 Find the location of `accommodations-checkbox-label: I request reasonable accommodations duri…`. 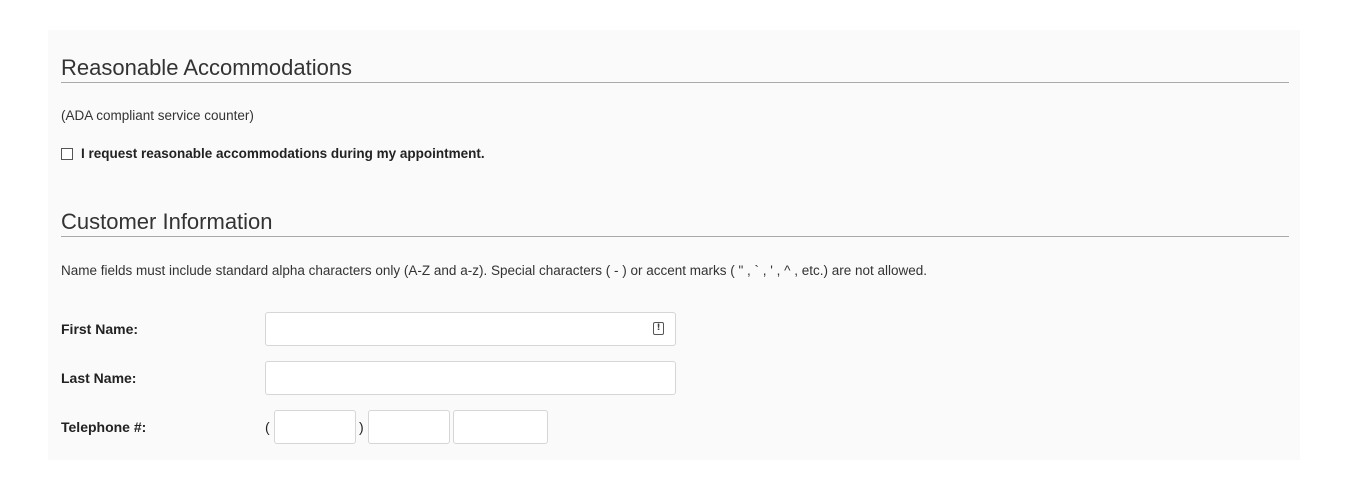

accommodations-checkbox-label: I request reasonable accommodations duri… is located at coordinates (283, 153).